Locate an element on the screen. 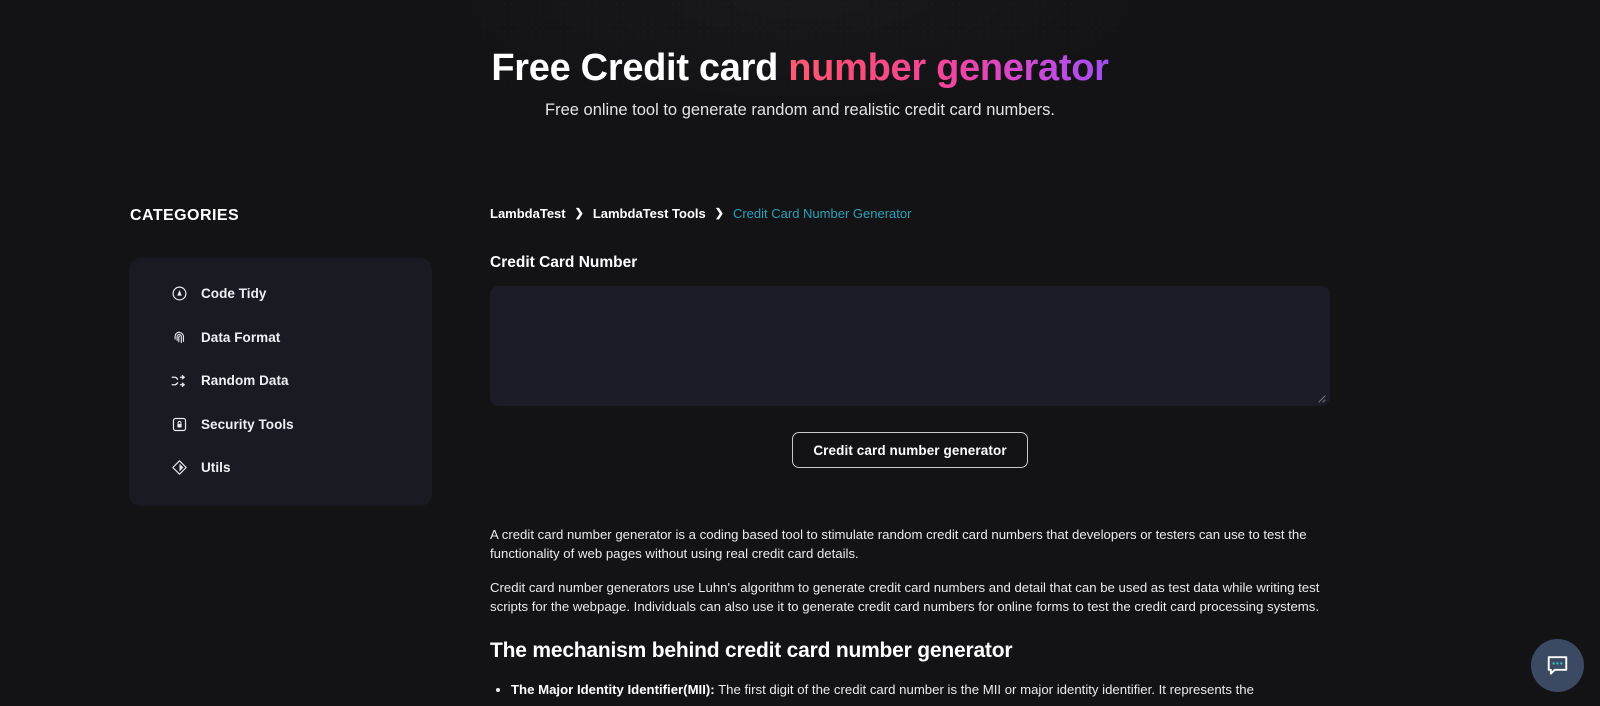  chat-bubble-icon is located at coordinates (1557, 665).